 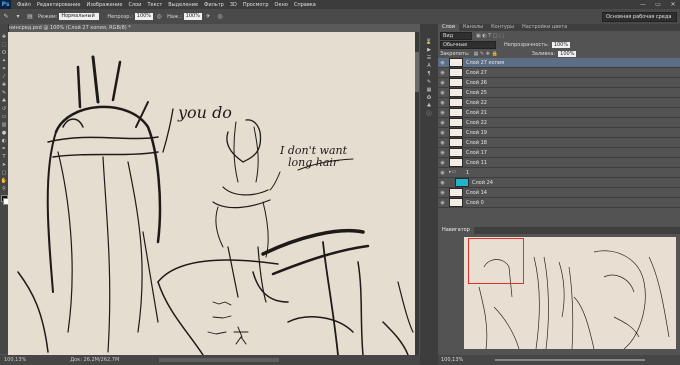 What do you see at coordinates (4, 69) in the screenshot?
I see `crop-tool-icon: ⌗` at bounding box center [4, 69].